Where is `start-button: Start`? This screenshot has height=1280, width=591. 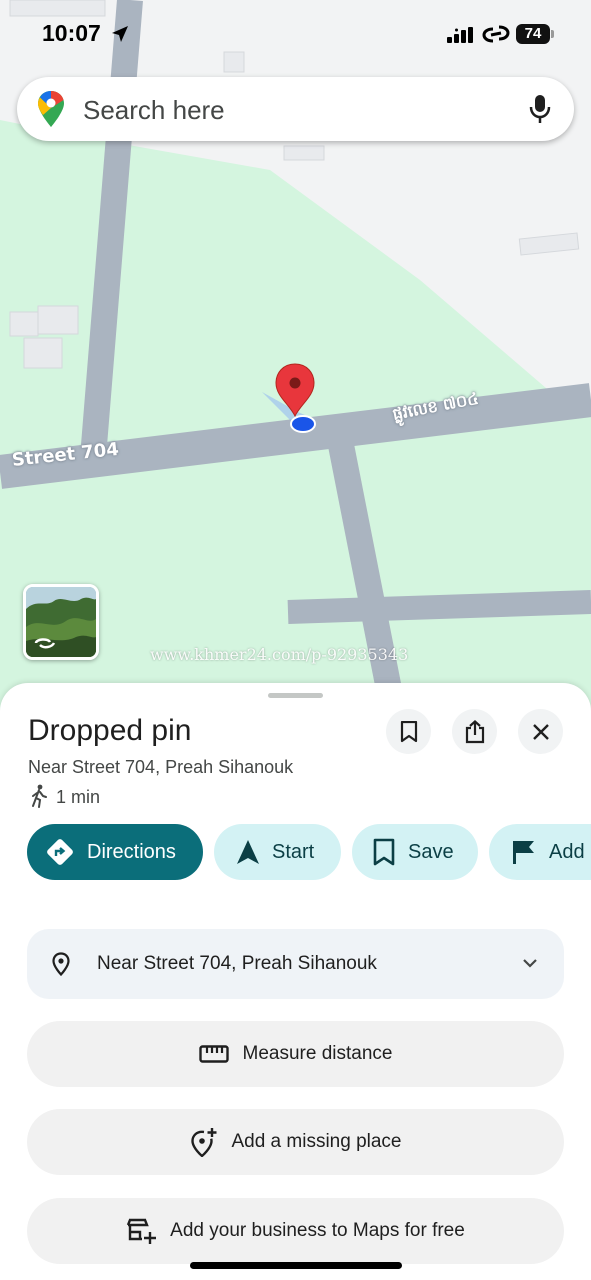 start-button: Start is located at coordinates (277, 852).